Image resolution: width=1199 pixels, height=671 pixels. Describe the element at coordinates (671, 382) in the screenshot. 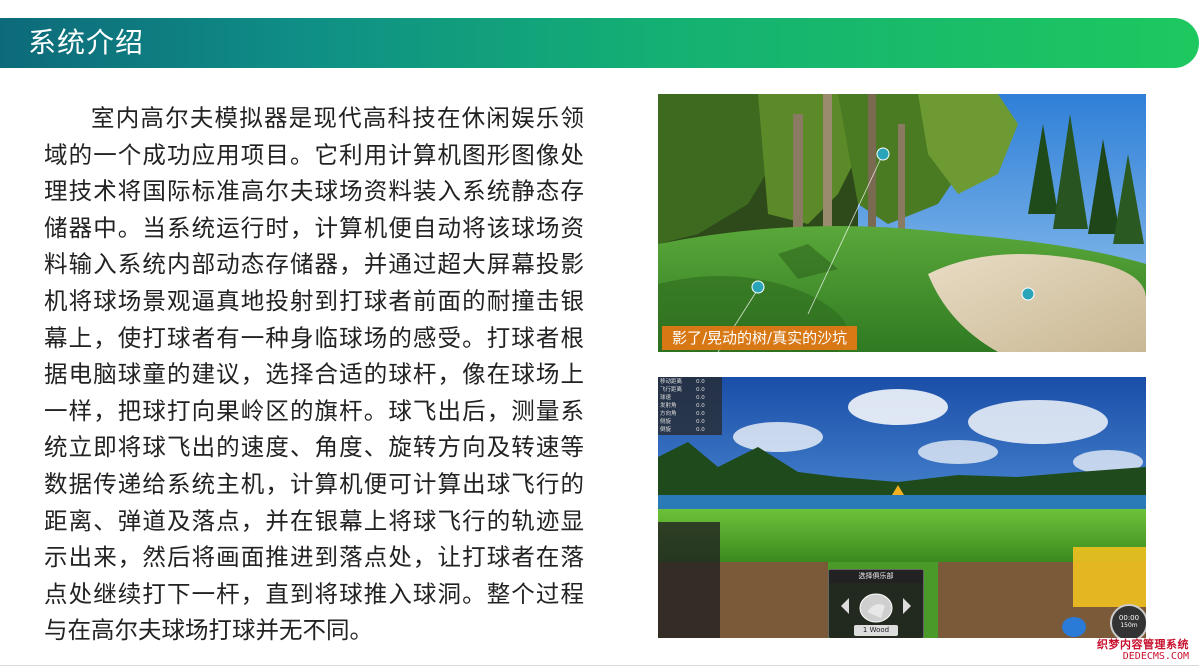

I see `hud-label: 移动距离` at that location.